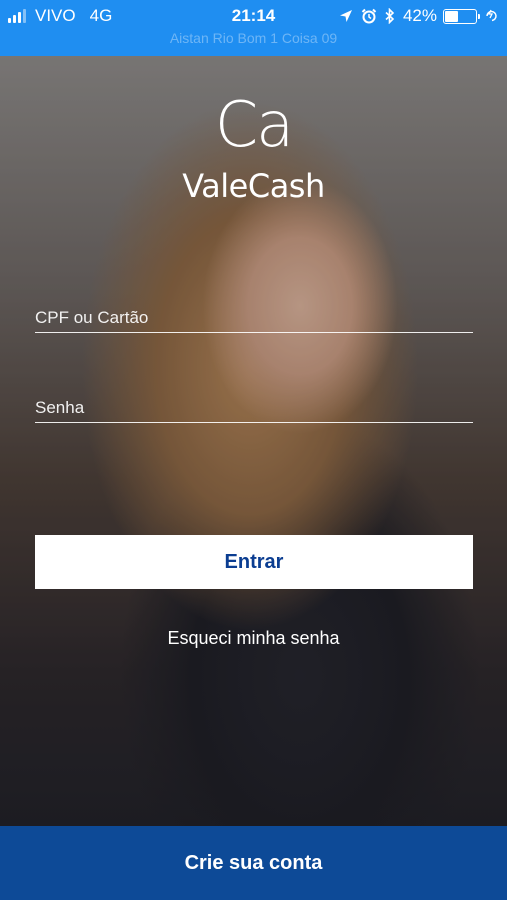 The image size is (507, 900). What do you see at coordinates (253, 186) in the screenshot?
I see `logo-name: ValeCash` at bounding box center [253, 186].